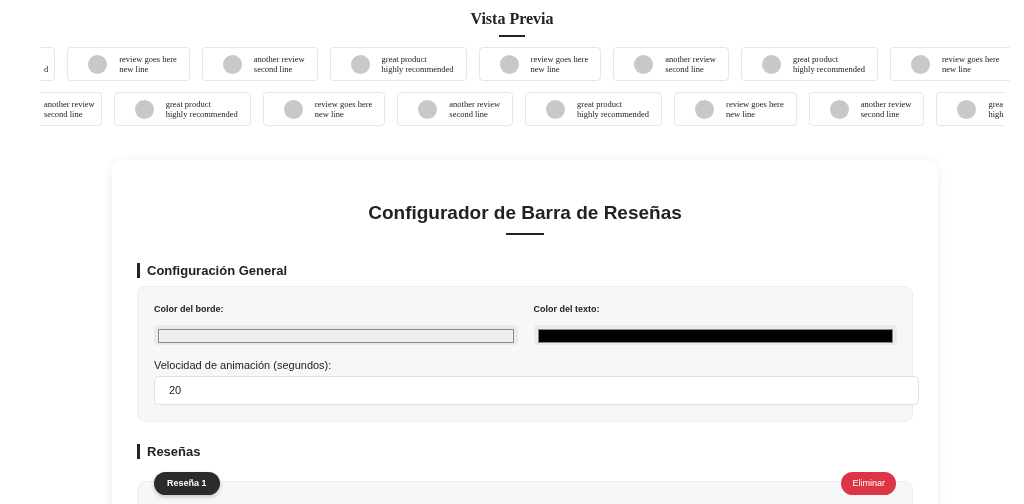  Describe the element at coordinates (996, 104) in the screenshot. I see `review-text: grea` at that location.